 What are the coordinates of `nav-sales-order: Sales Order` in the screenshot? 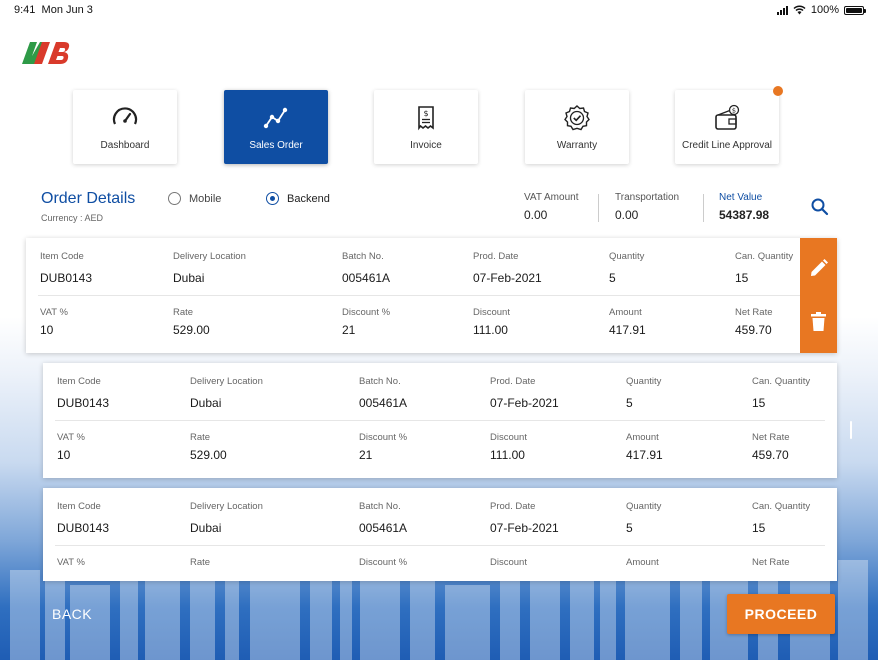 It's located at (276, 127).